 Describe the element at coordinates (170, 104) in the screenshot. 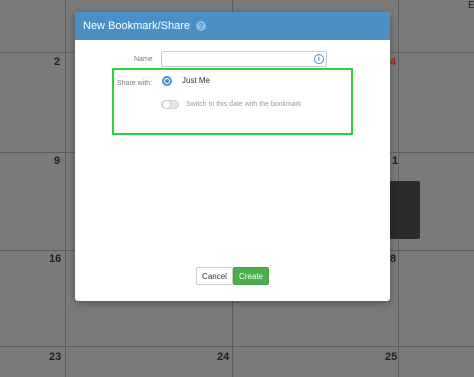

I see `switch-date-toggle` at that location.